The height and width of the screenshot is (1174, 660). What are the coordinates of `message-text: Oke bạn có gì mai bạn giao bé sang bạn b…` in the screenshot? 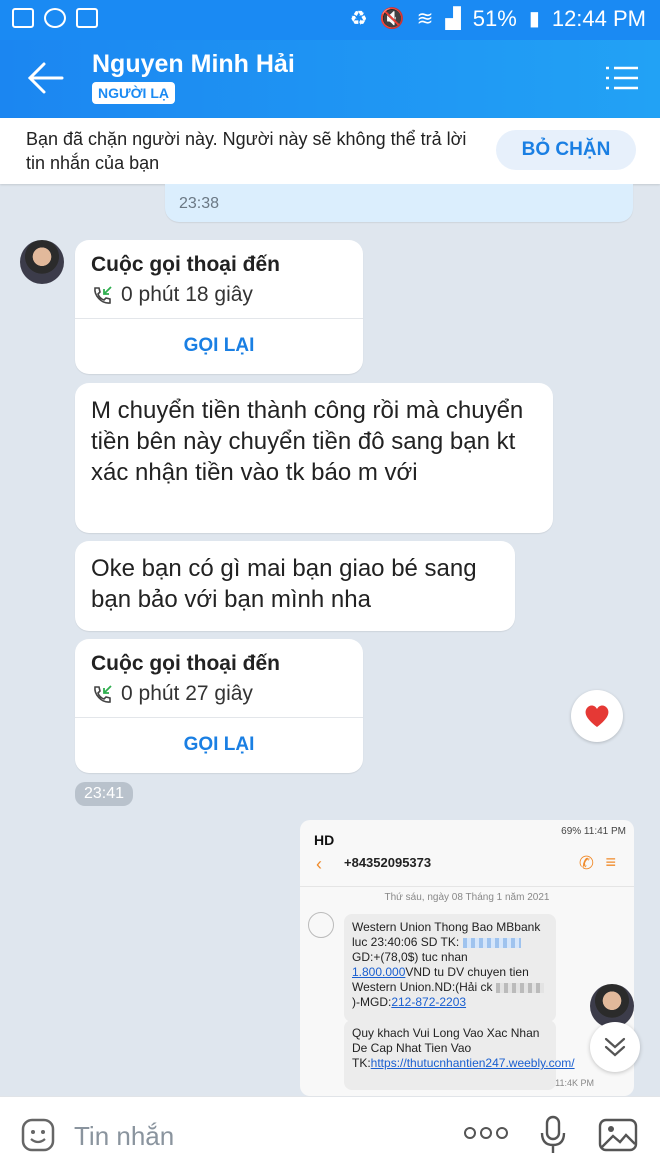 It's located at (284, 584).